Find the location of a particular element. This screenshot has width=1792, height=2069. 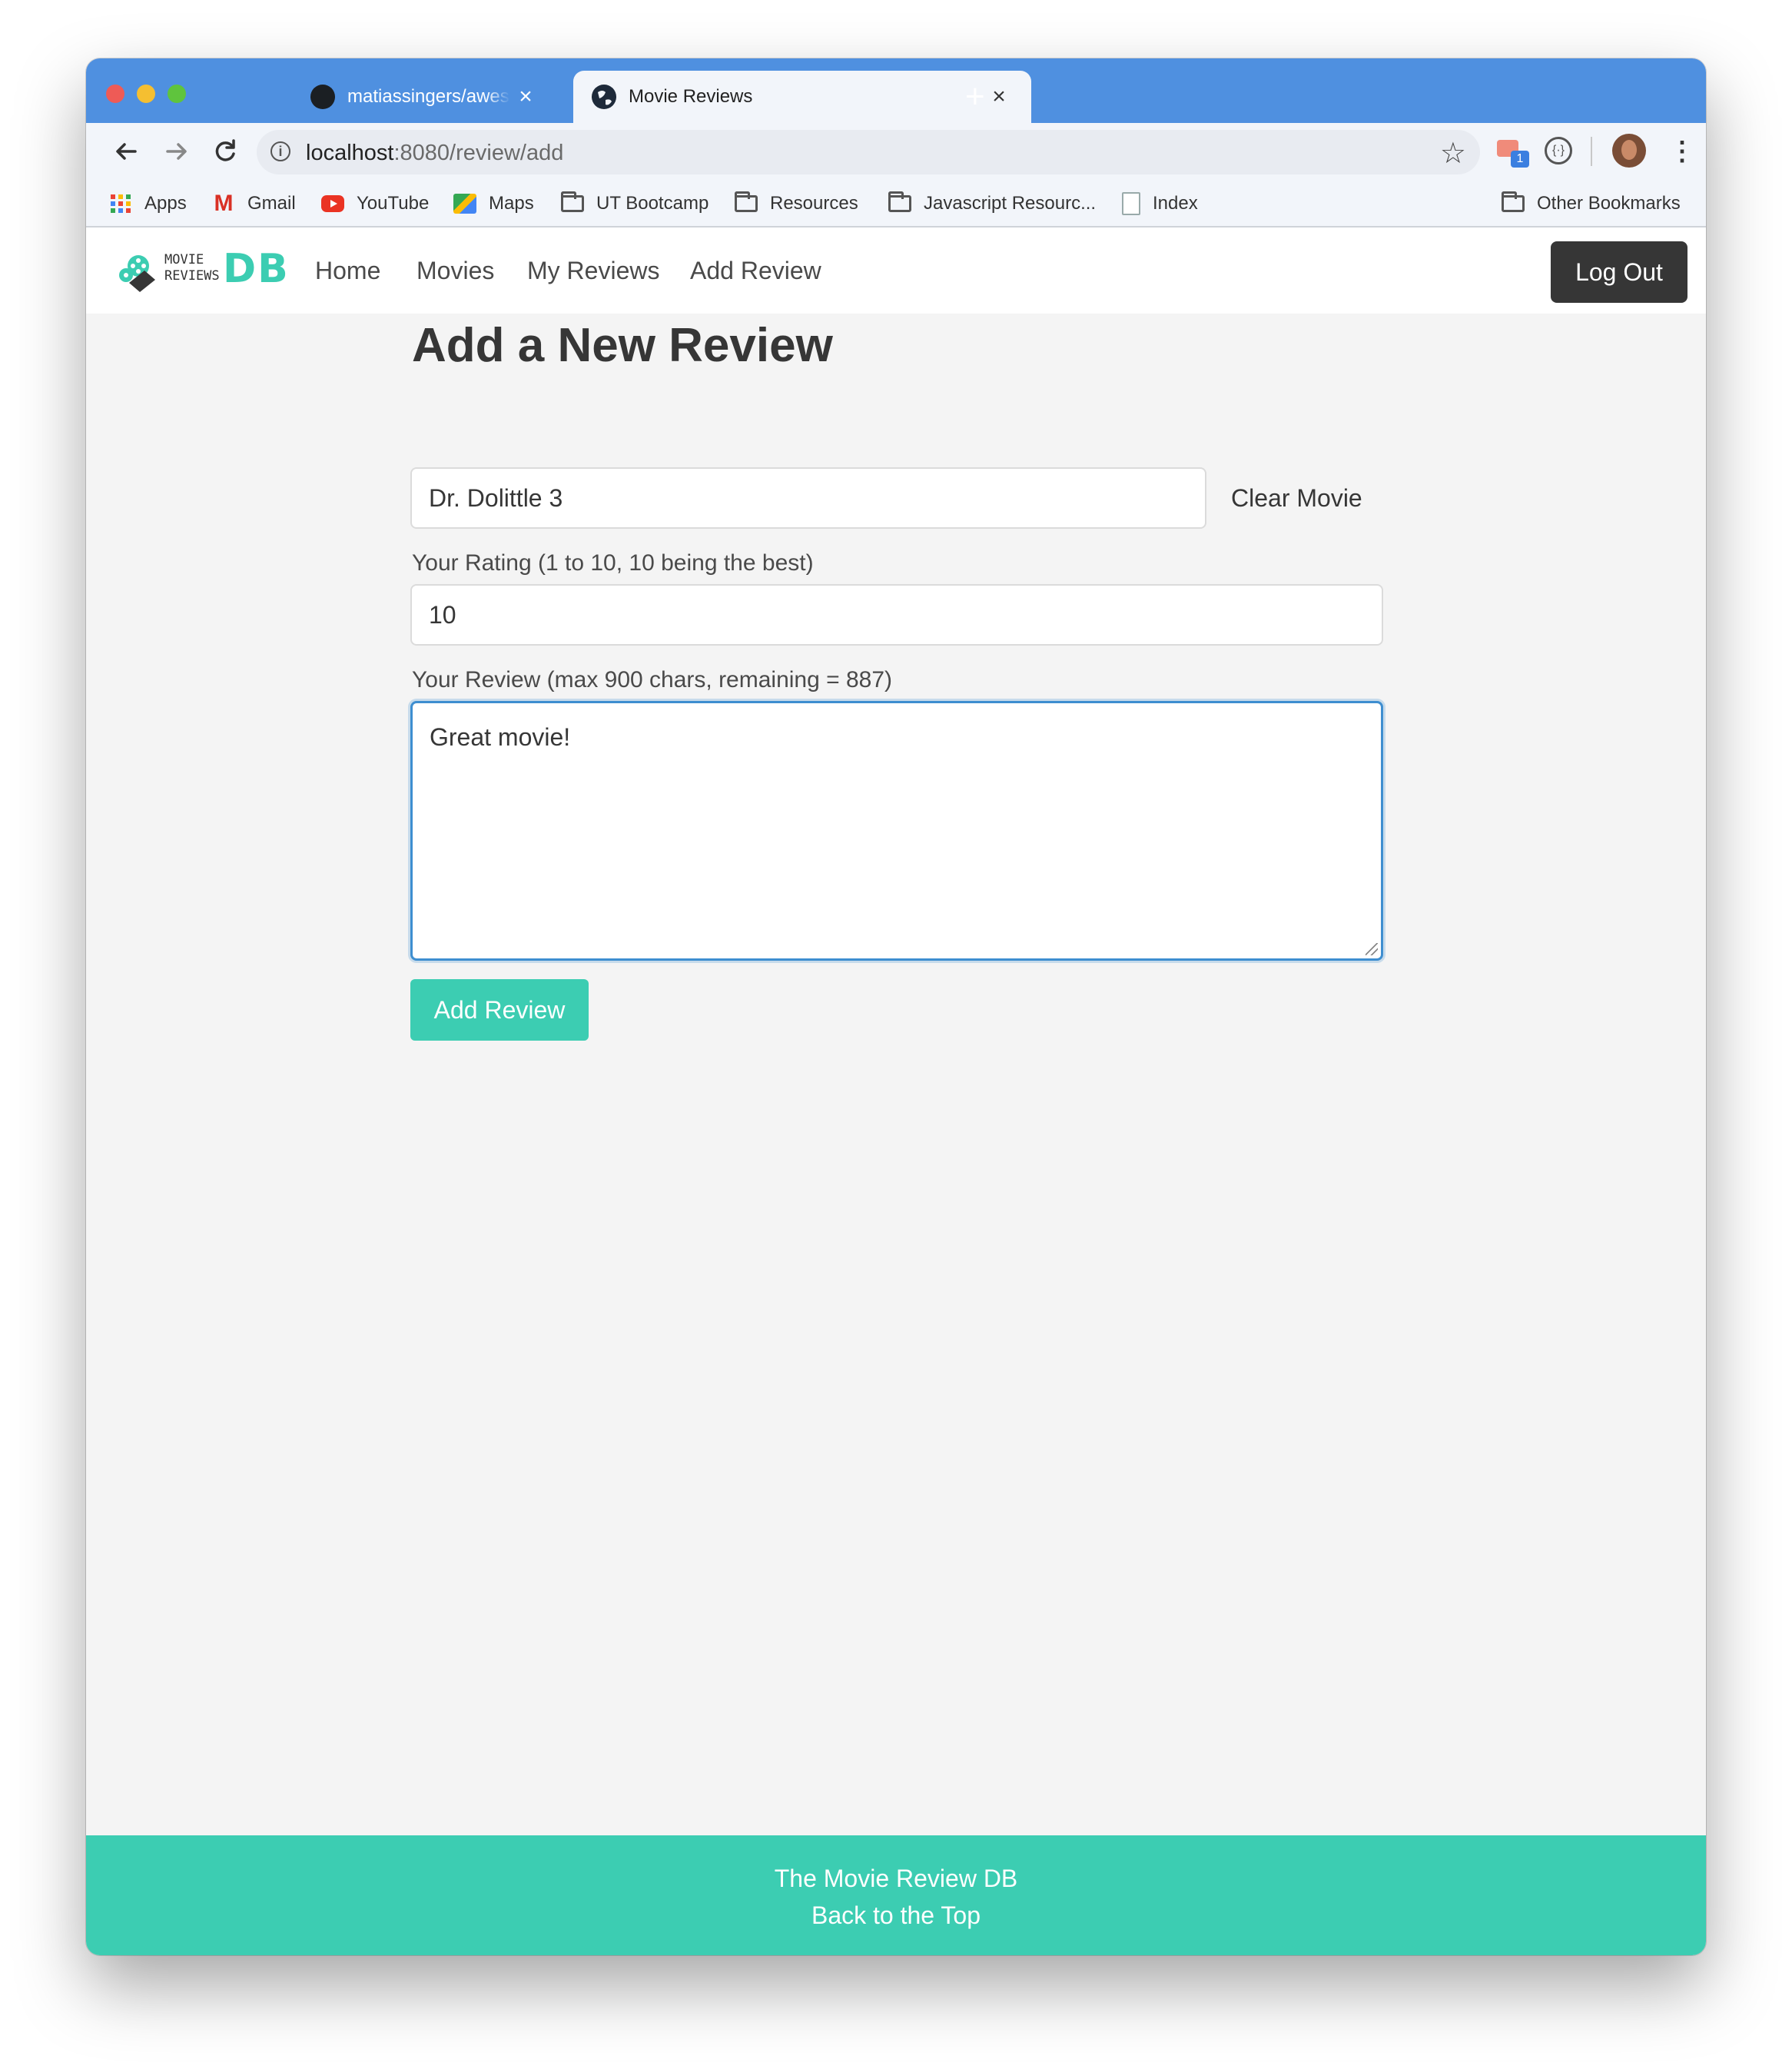

extension-badge: 1 is located at coordinates (1520, 160).